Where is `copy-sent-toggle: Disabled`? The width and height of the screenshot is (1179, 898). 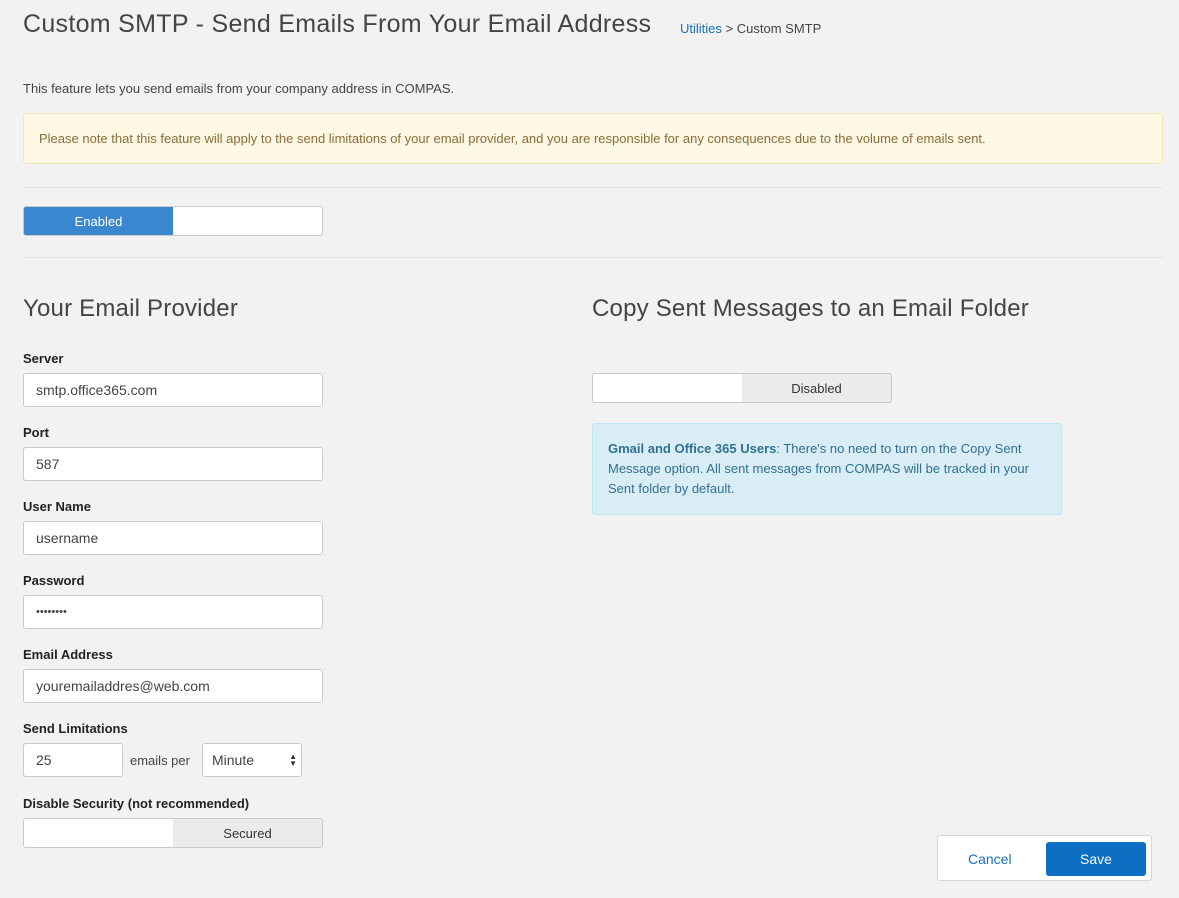
copy-sent-toggle: Disabled is located at coordinates (742, 388).